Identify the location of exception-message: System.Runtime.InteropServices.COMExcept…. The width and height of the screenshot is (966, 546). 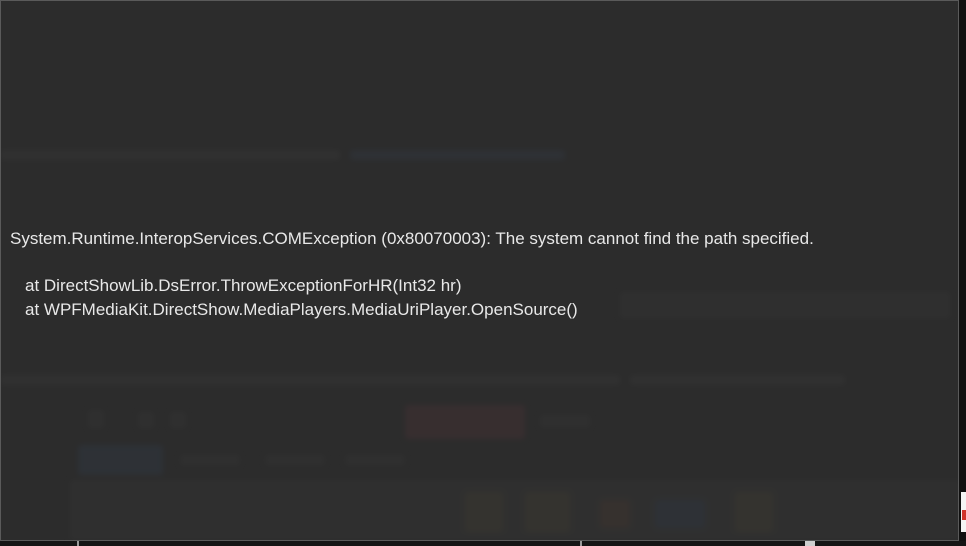
(412, 238).